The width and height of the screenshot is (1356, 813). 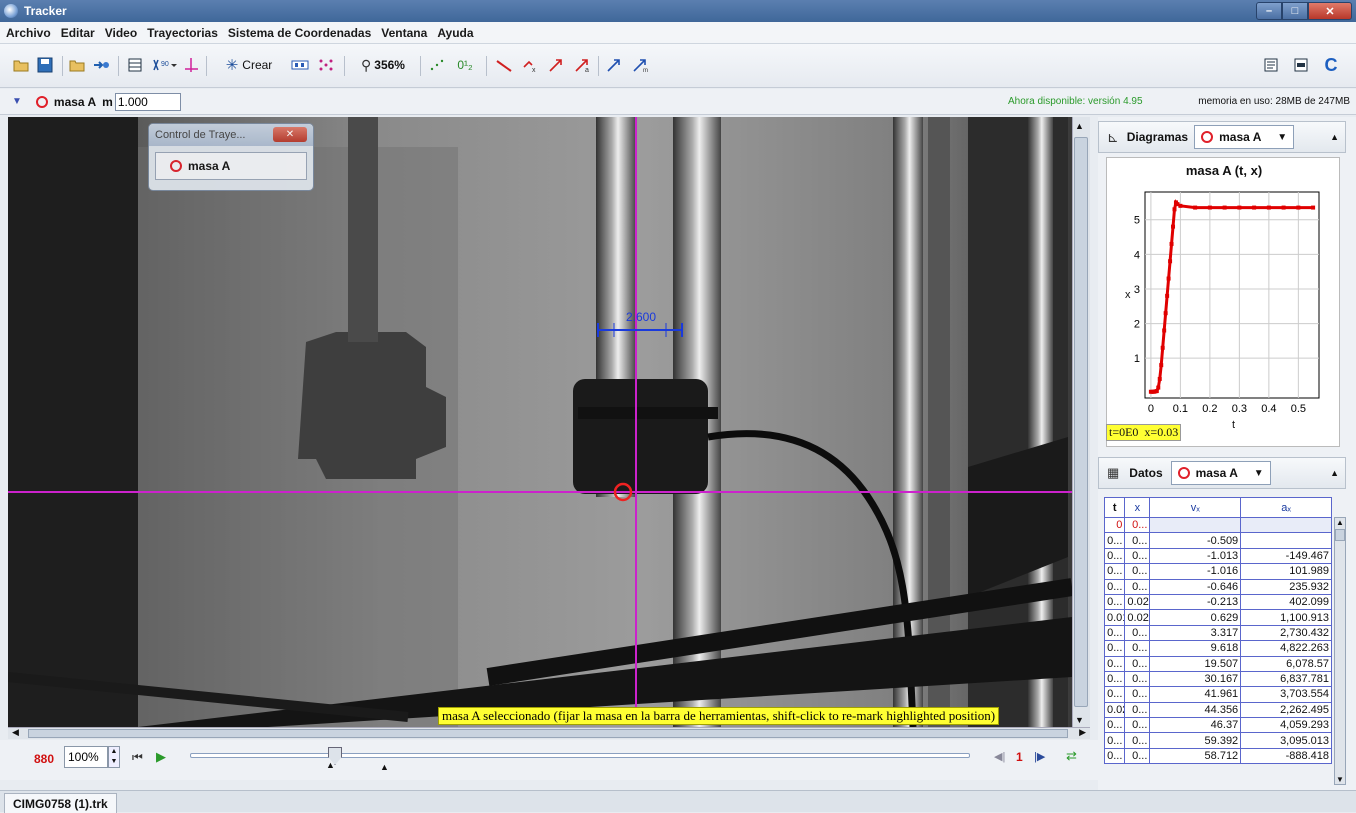 I want to click on menu-editar: Editar, so click(x=78, y=33).